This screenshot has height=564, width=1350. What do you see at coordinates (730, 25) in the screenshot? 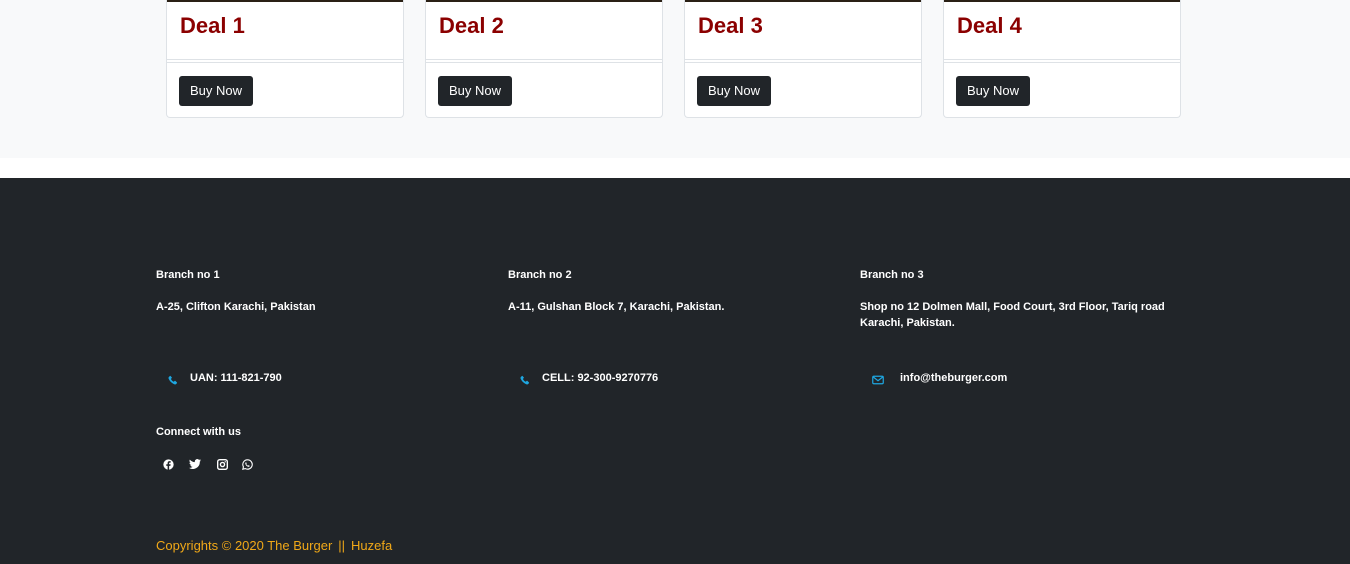
I see `deal-title: Deal 3` at bounding box center [730, 25].